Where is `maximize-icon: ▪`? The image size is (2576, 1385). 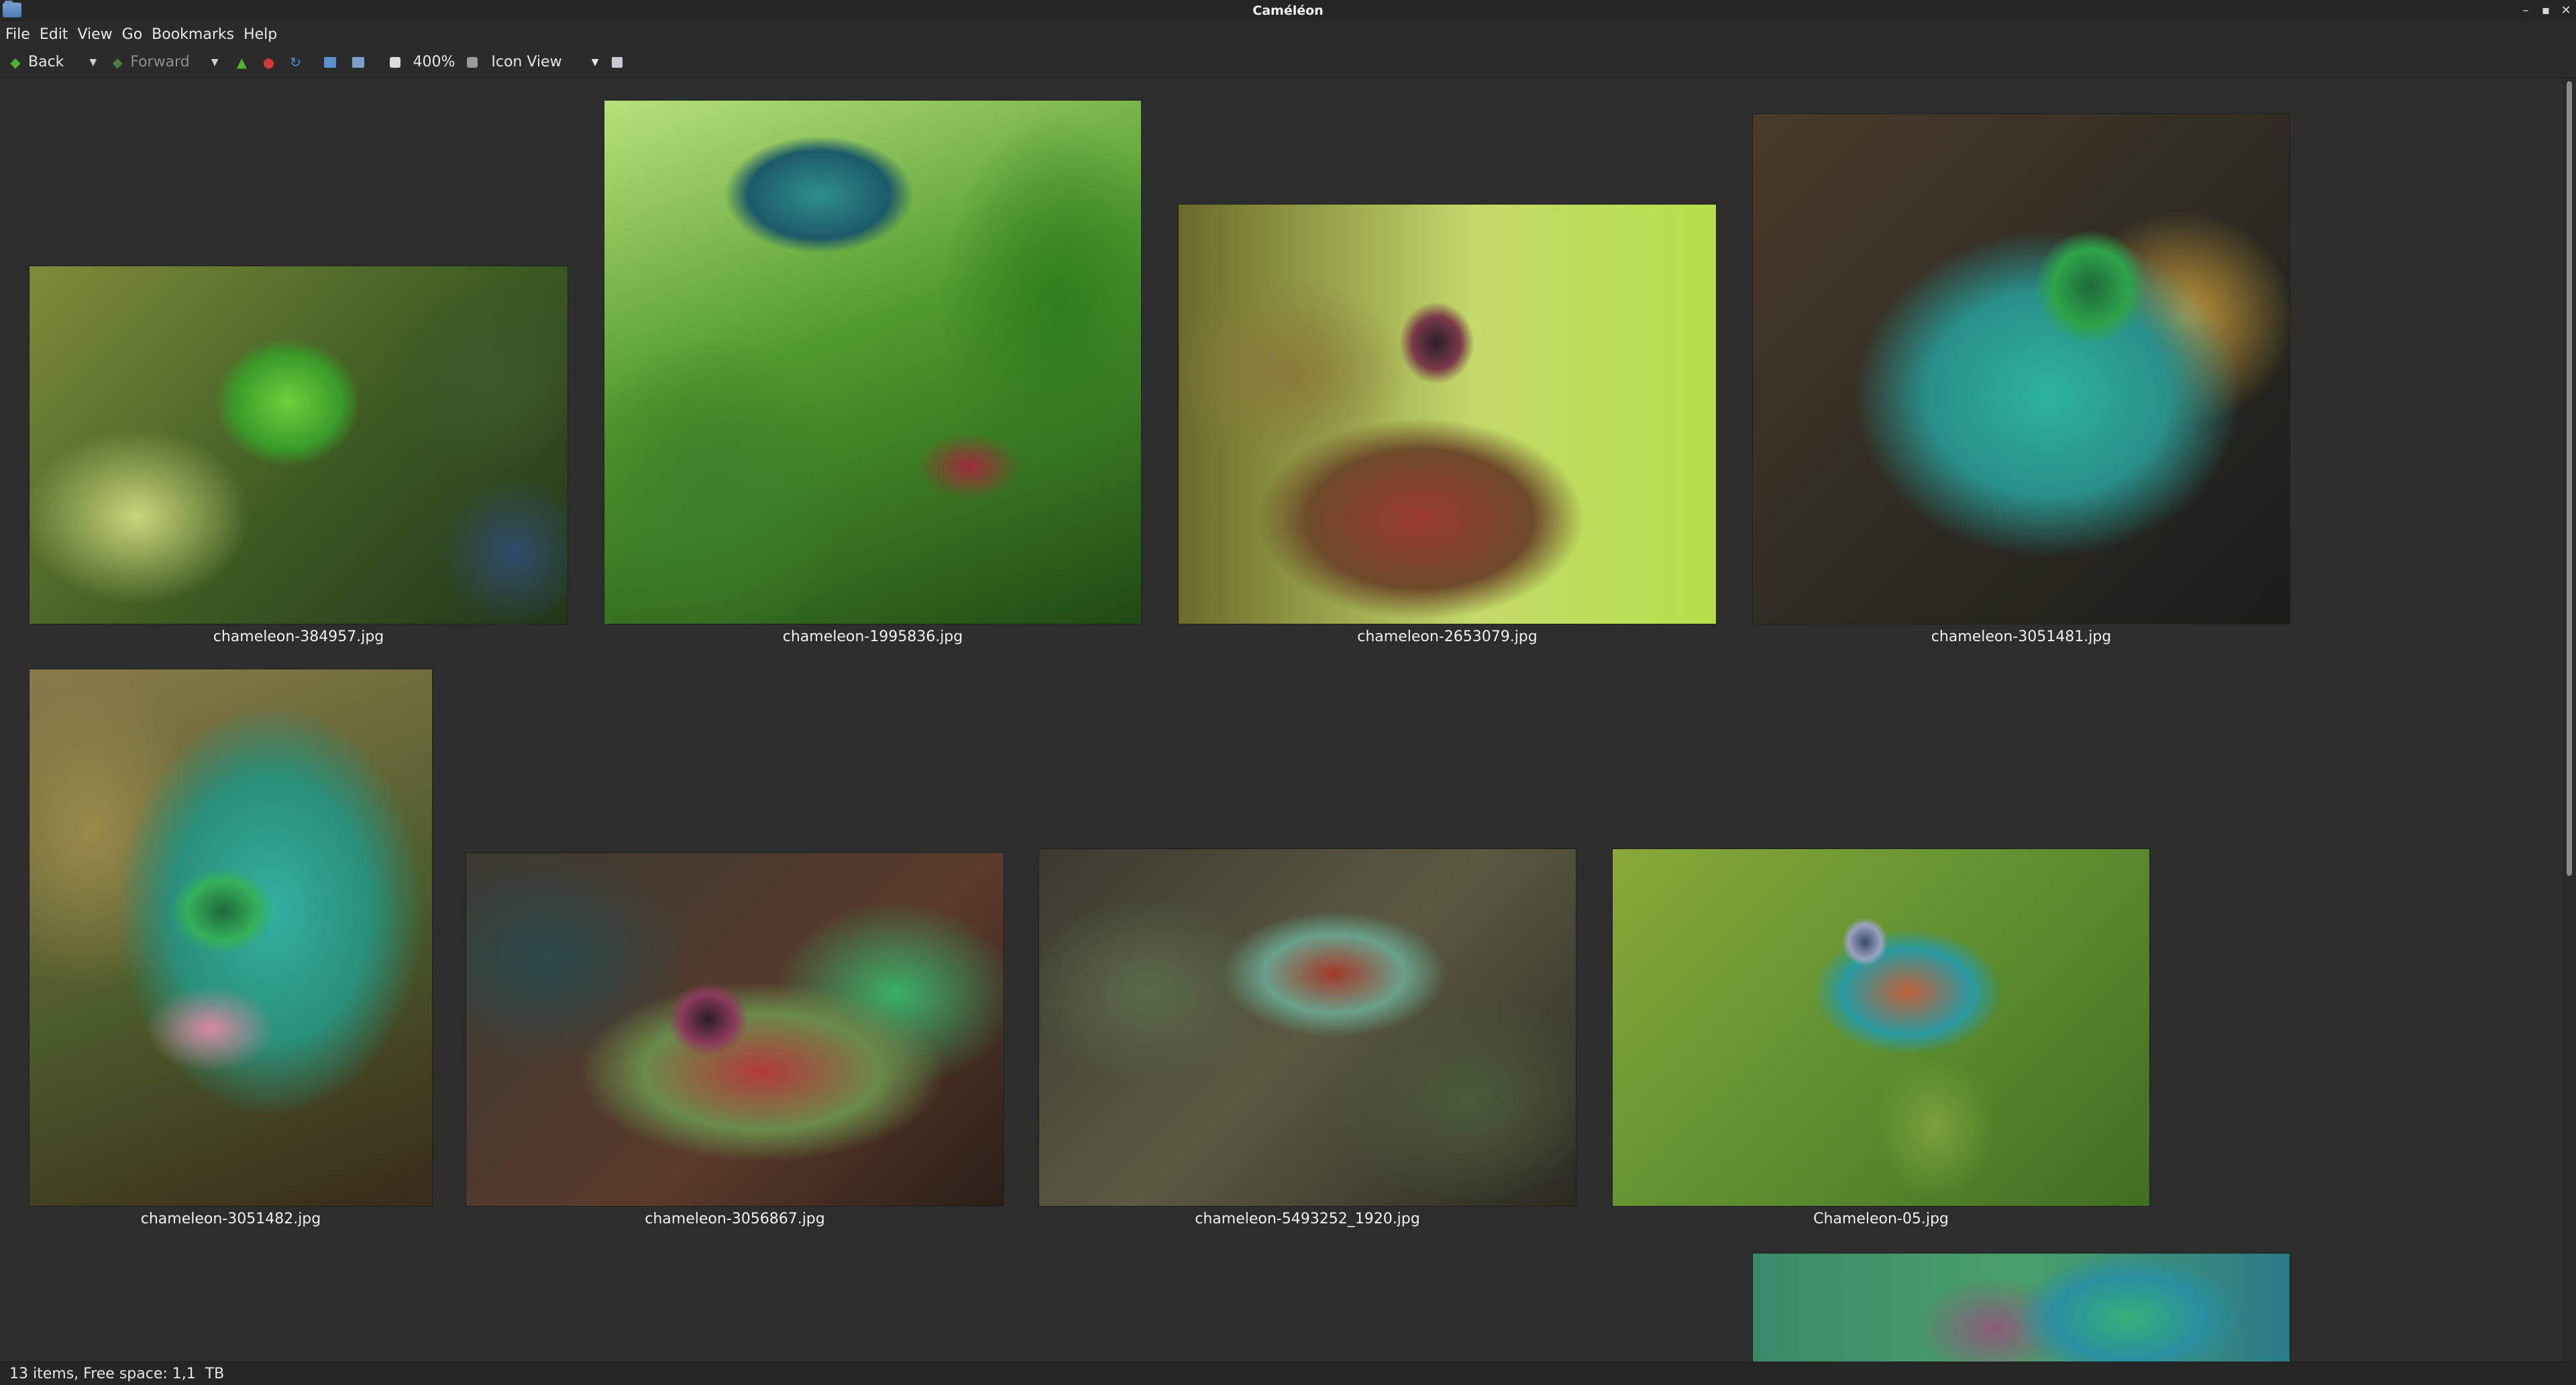
maximize-icon: ▪ is located at coordinates (2546, 11).